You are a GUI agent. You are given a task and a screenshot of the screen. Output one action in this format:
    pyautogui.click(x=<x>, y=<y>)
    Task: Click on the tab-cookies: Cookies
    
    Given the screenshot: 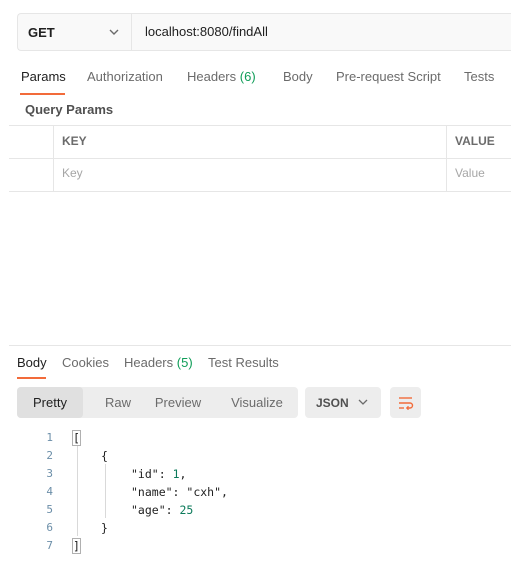 What is the action you would take?
    pyautogui.click(x=85, y=362)
    